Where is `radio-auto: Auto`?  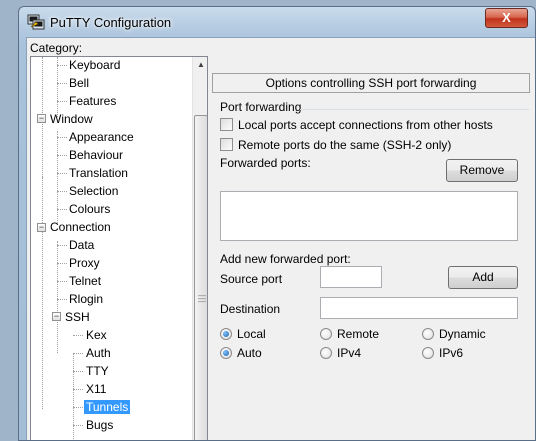
radio-auto: Auto is located at coordinates (241, 353).